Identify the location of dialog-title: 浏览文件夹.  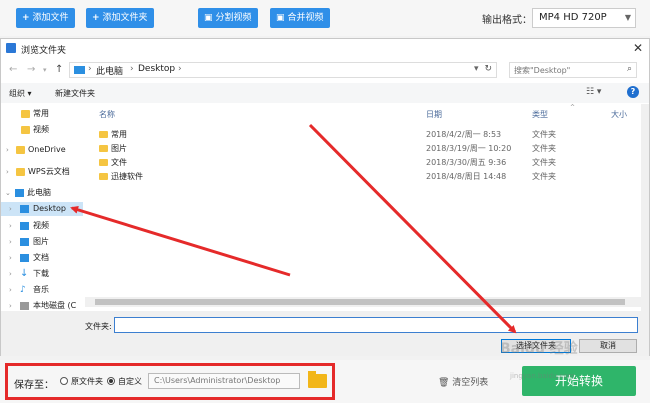
(44, 51).